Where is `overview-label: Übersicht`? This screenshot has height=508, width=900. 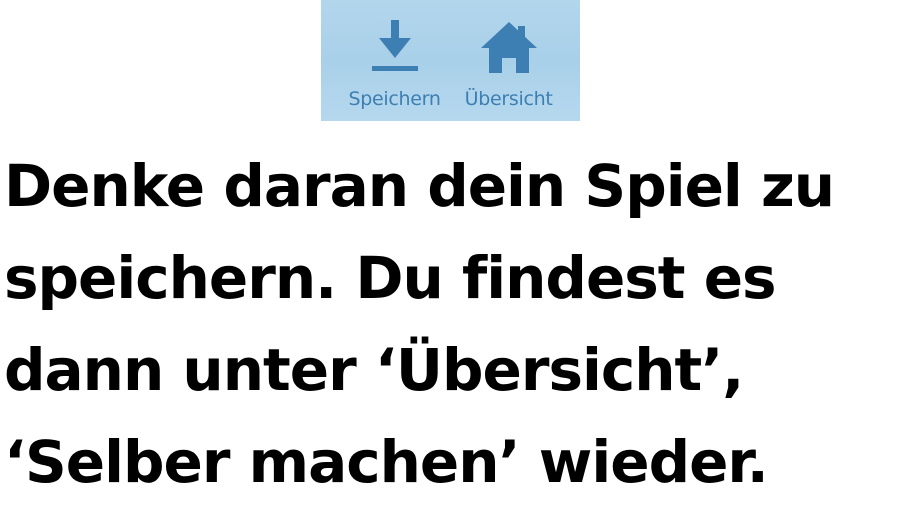 overview-label: Übersicht is located at coordinates (508, 99).